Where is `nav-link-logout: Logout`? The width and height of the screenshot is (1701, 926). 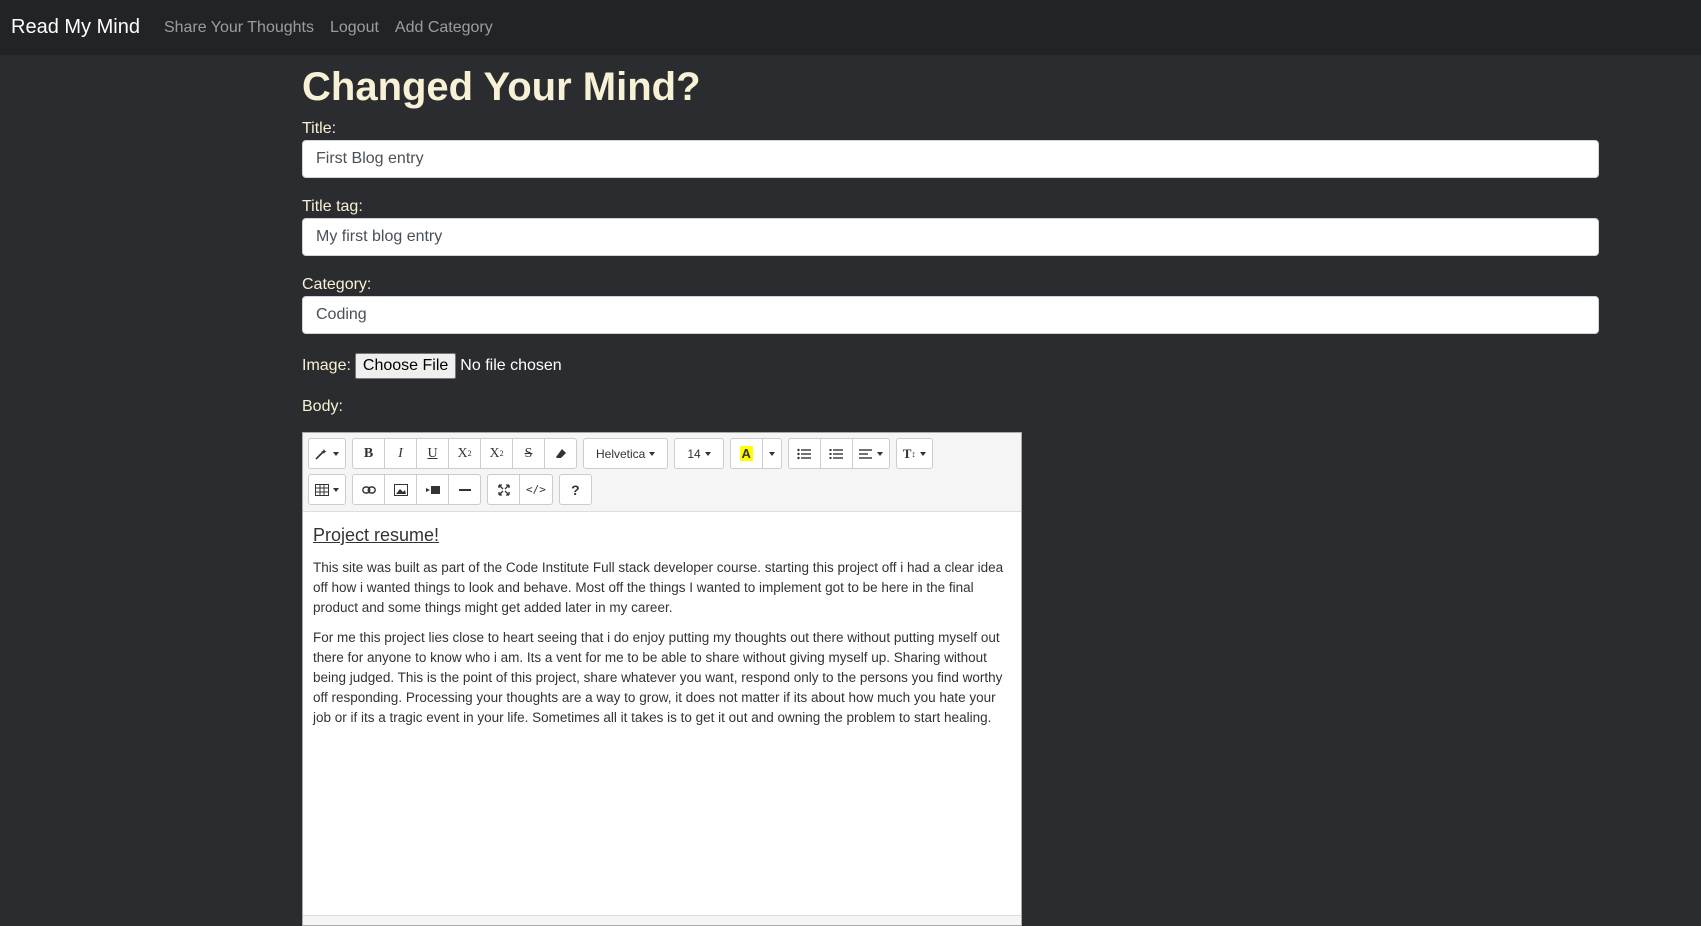 nav-link-logout: Logout is located at coordinates (354, 28).